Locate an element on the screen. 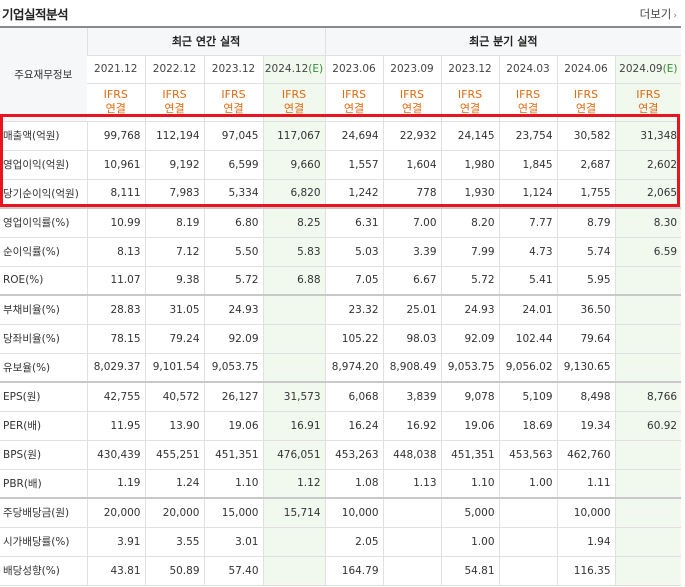 The width and height of the screenshot is (685, 587). value-cell: 5.41 is located at coordinates (528, 281).